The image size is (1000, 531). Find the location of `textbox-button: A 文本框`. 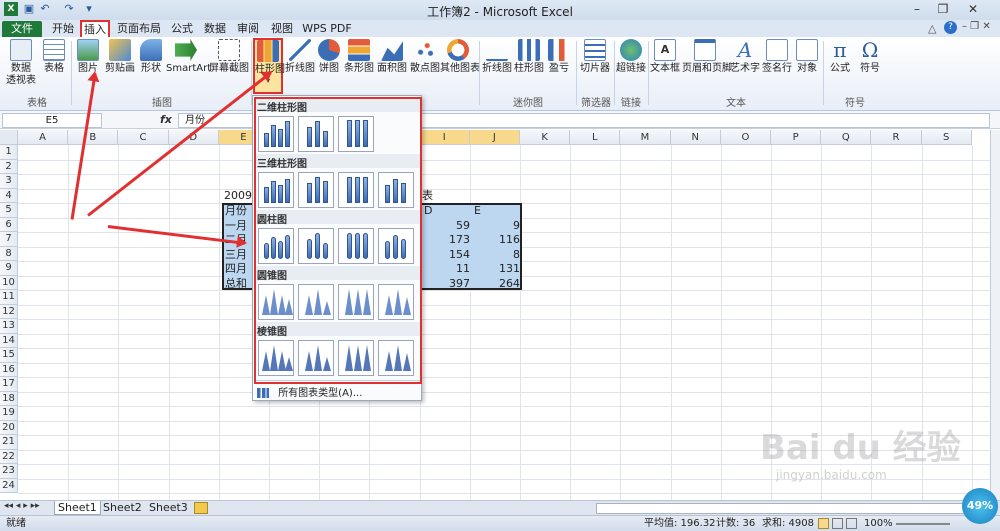

textbox-button: A 文本框 is located at coordinates (665, 57).